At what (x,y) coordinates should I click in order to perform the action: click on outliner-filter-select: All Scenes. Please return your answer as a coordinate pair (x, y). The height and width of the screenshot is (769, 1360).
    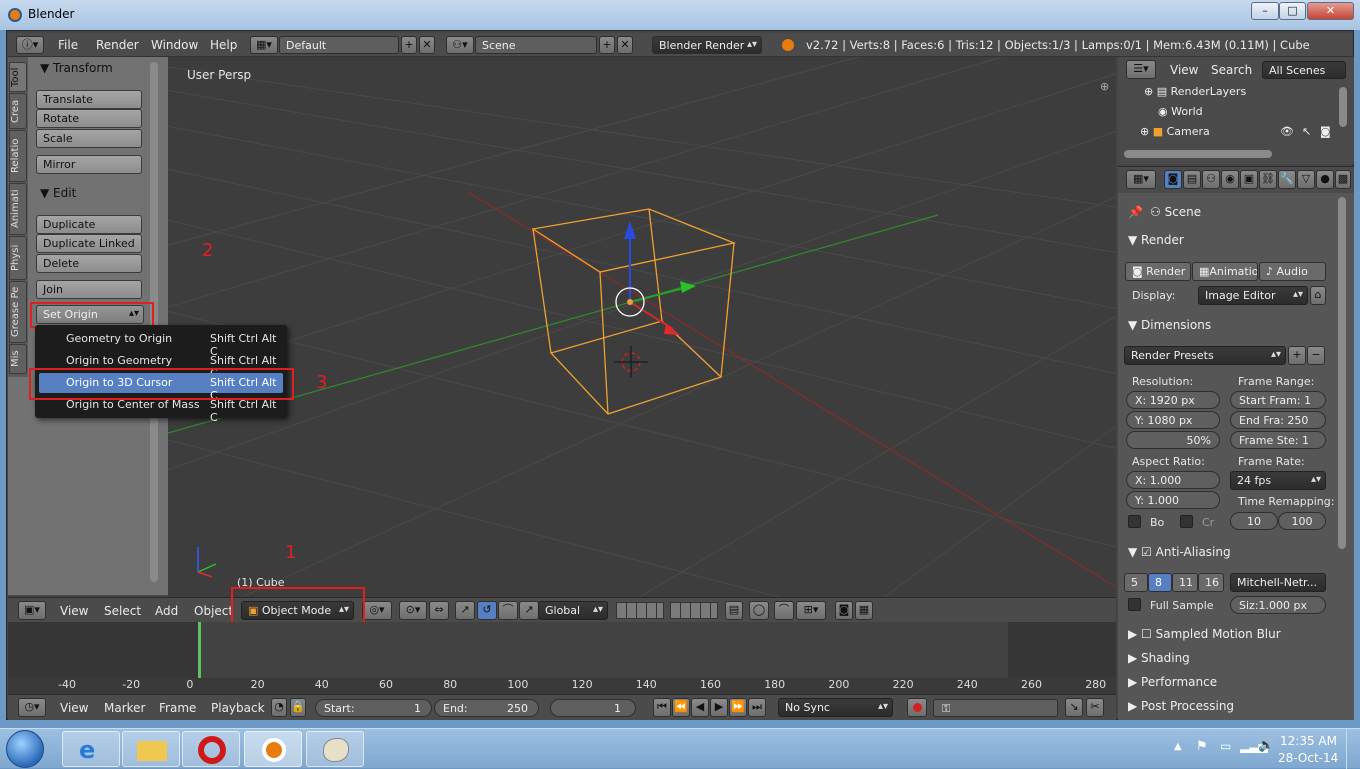
    Looking at the image, I should click on (1304, 70).